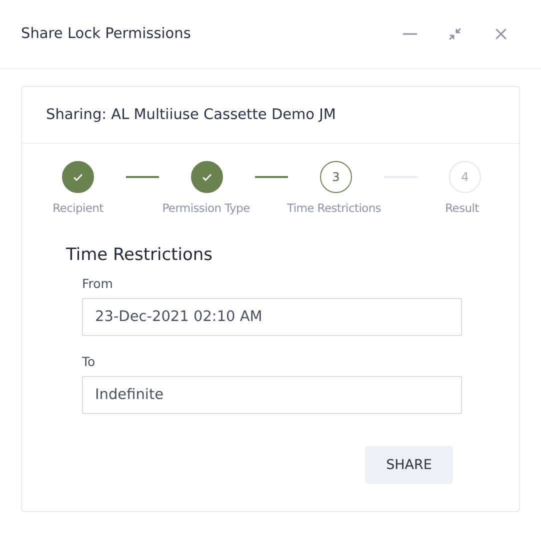  I want to click on close-icon, so click(501, 34).